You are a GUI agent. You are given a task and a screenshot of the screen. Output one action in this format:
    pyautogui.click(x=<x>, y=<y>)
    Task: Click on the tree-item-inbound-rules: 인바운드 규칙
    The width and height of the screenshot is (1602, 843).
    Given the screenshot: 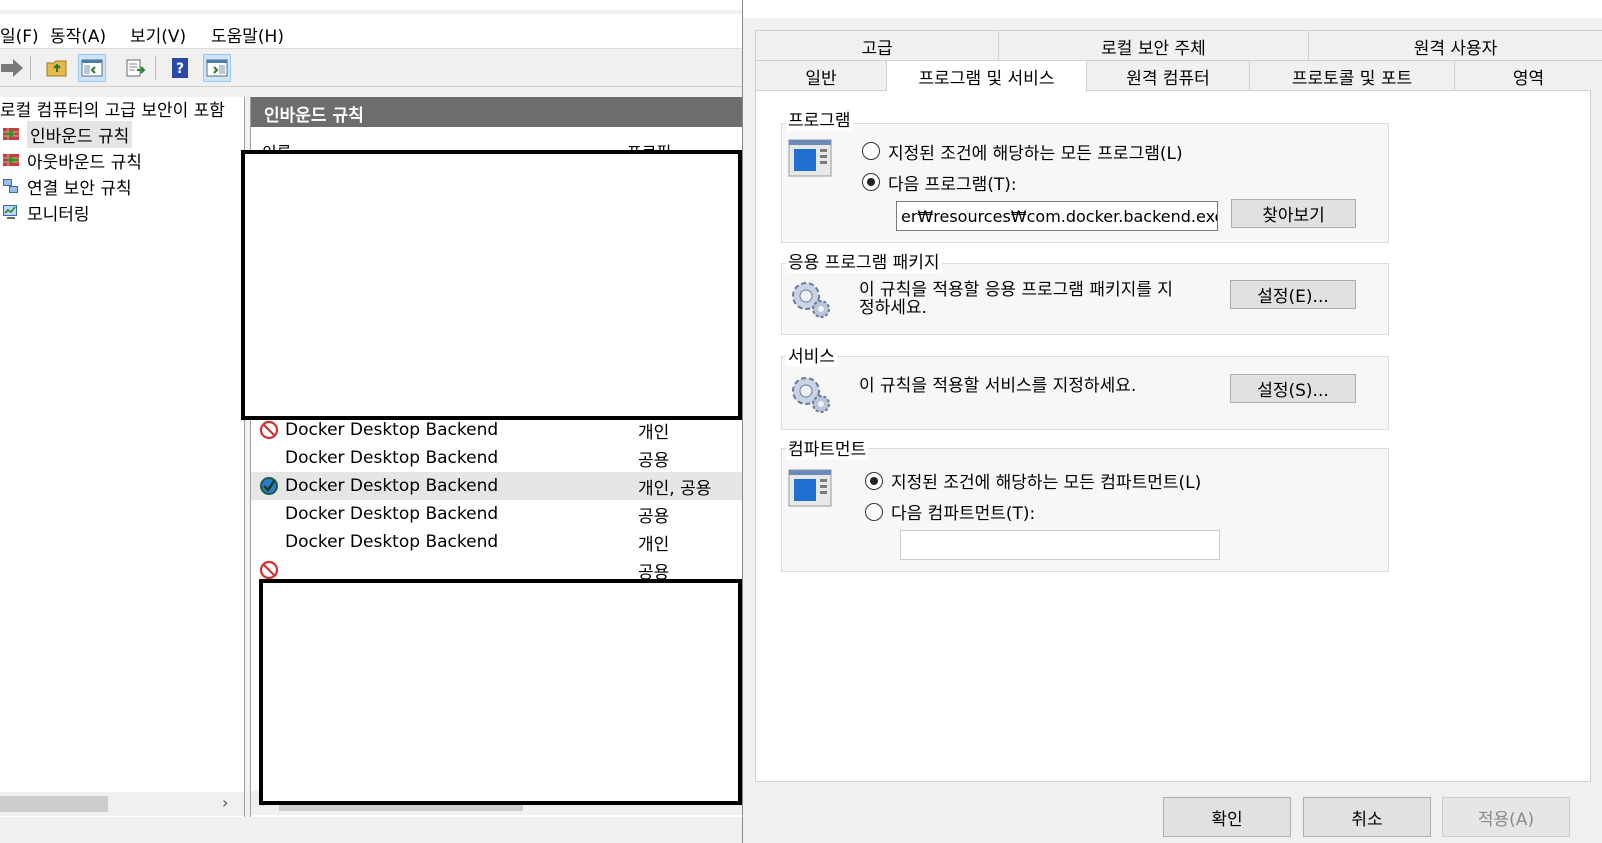 What is the action you would take?
    pyautogui.click(x=66, y=134)
    